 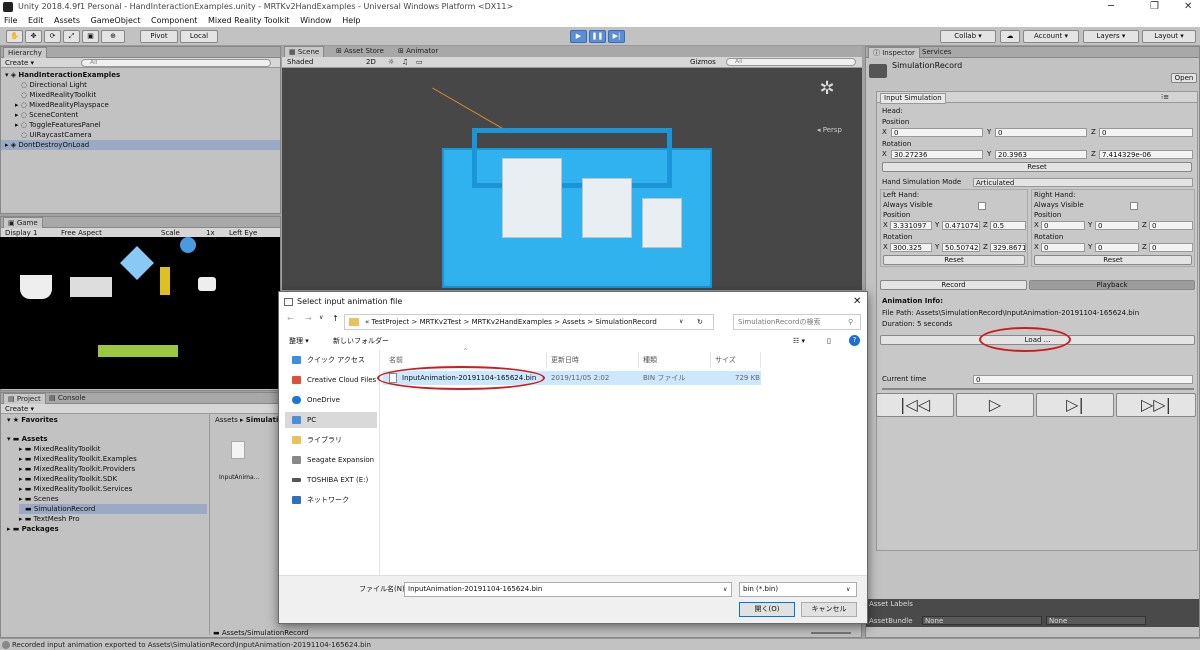 What do you see at coordinates (49, 519) in the screenshot?
I see `list-item: ▸ ▬ TextMesh Pro` at bounding box center [49, 519].